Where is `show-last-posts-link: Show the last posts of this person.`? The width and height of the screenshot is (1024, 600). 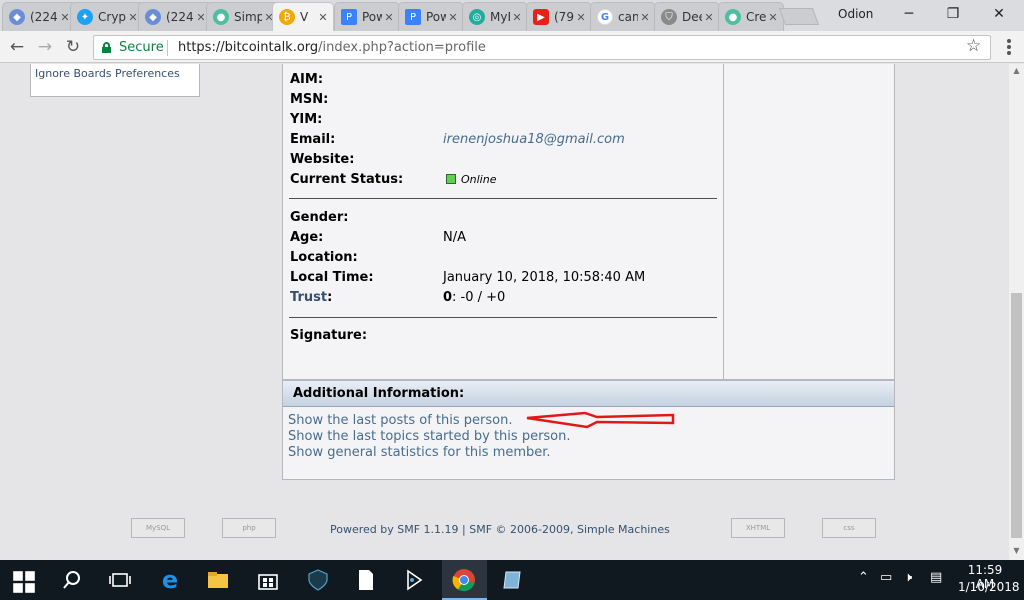
show-last-posts-link: Show the last posts of this person. is located at coordinates (400, 420).